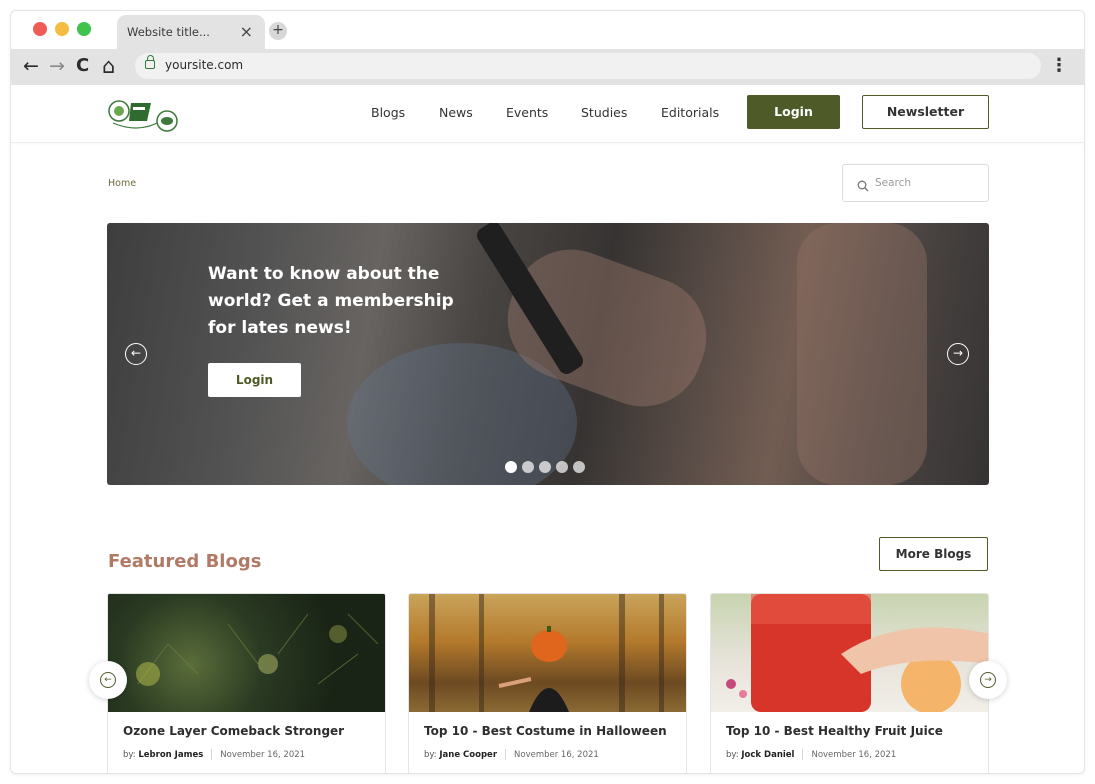 The image size is (1095, 784). What do you see at coordinates (863, 184) in the screenshot?
I see `search-icon` at bounding box center [863, 184].